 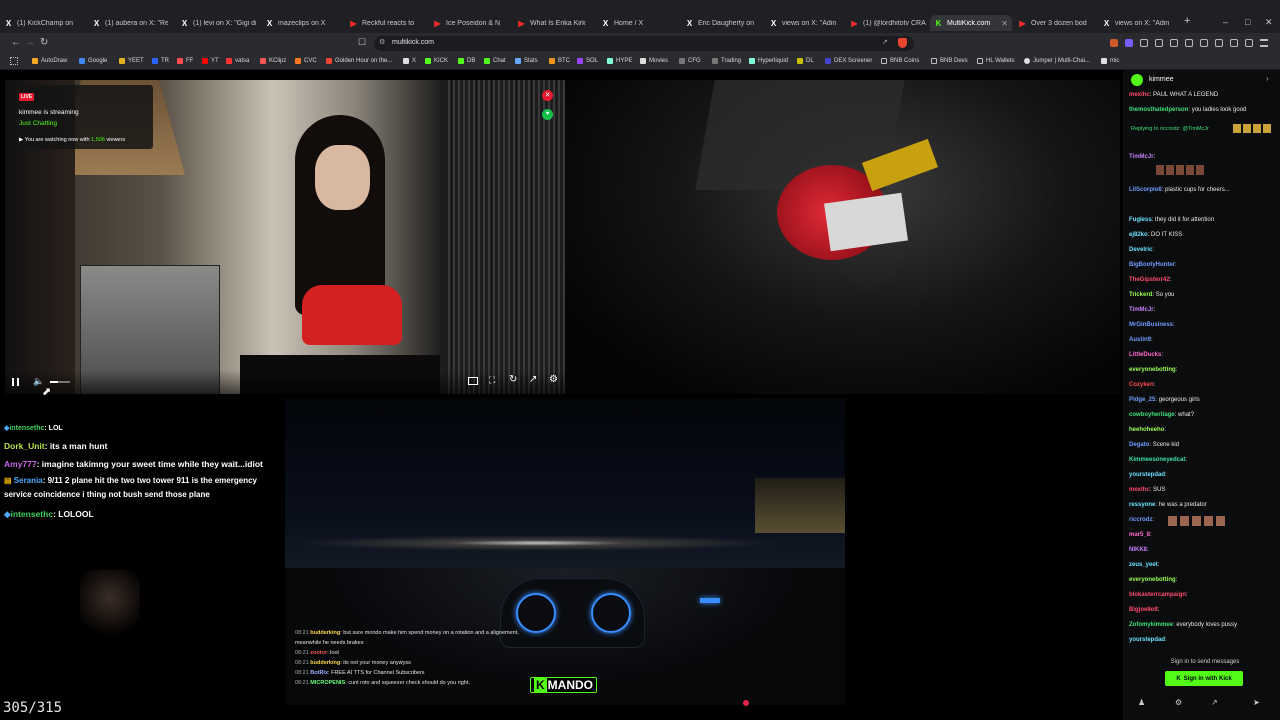 I want to click on bookmark-item: DL, so click(x=805, y=61).